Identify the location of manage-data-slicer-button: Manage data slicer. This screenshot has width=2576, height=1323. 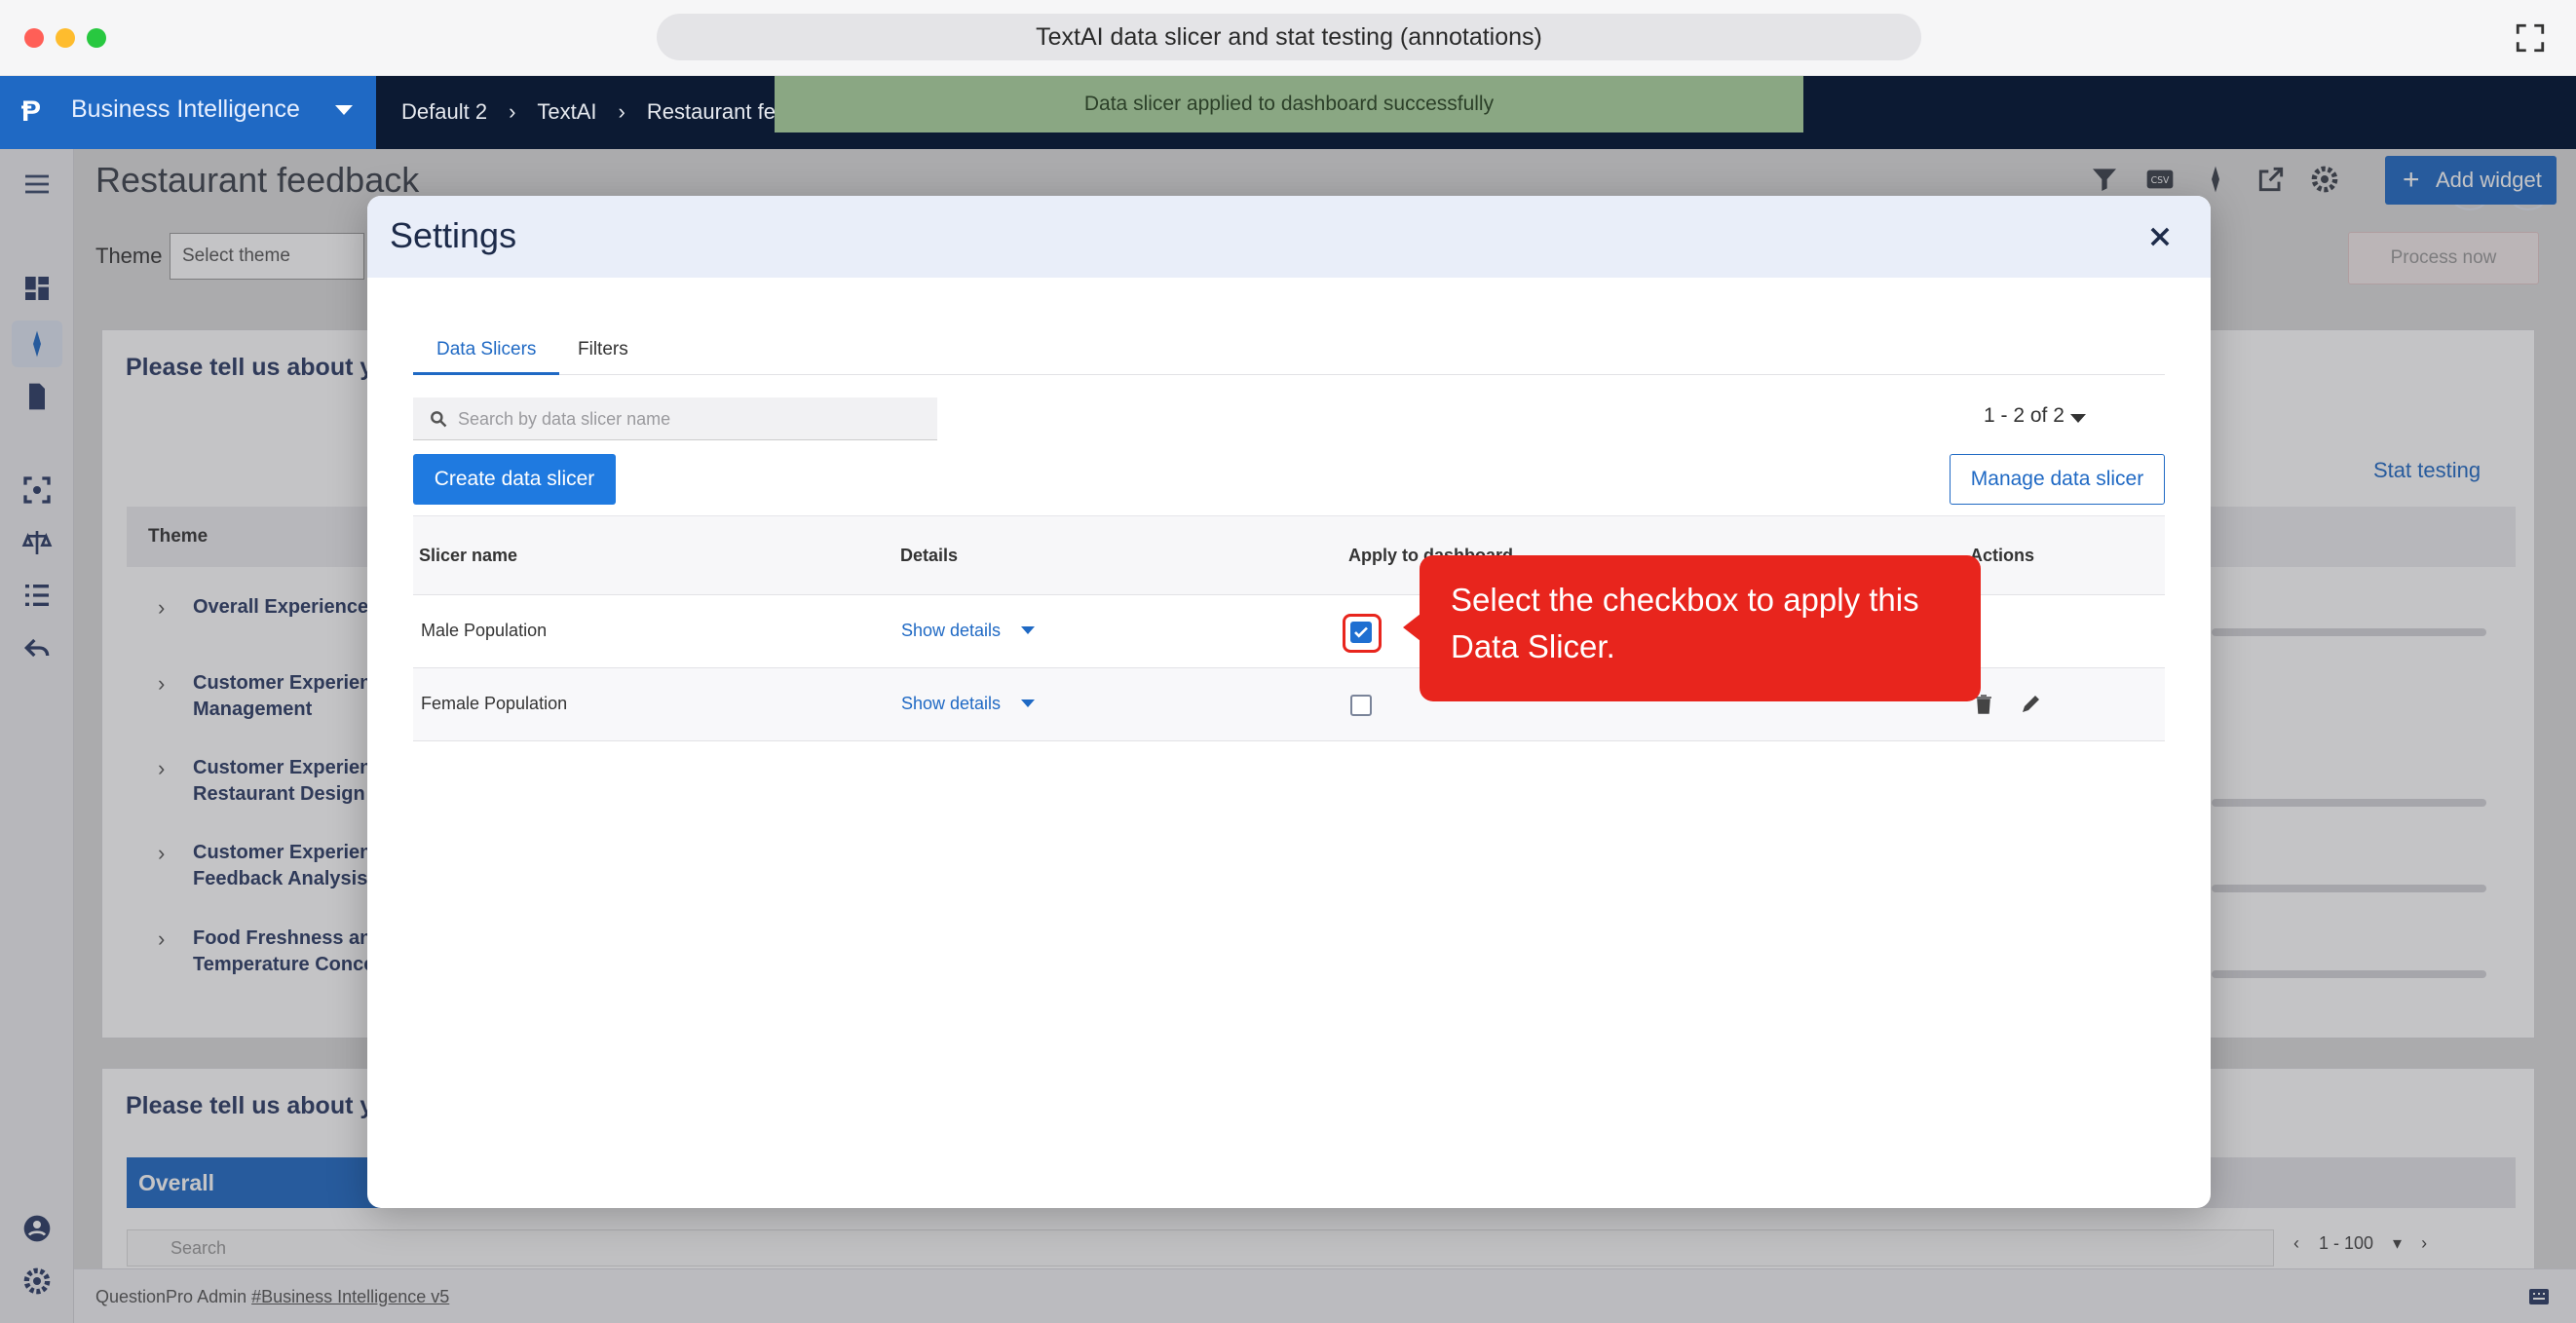
(2057, 479).